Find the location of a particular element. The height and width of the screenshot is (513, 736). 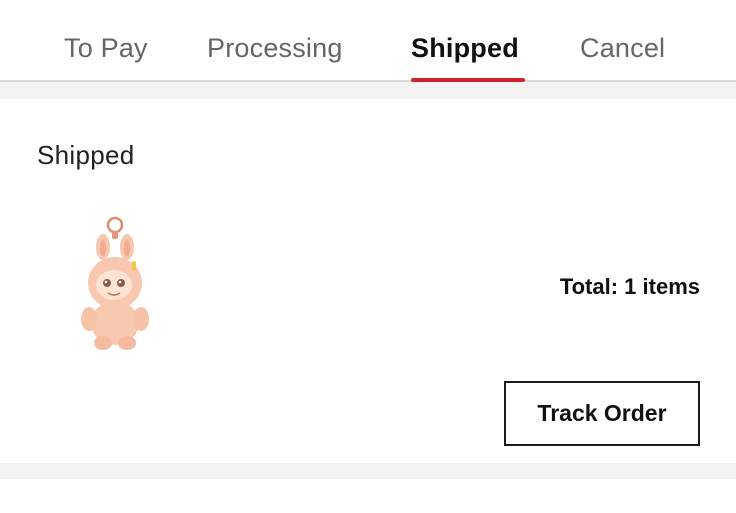

tab-shipped: Shipped is located at coordinates (465, 48).